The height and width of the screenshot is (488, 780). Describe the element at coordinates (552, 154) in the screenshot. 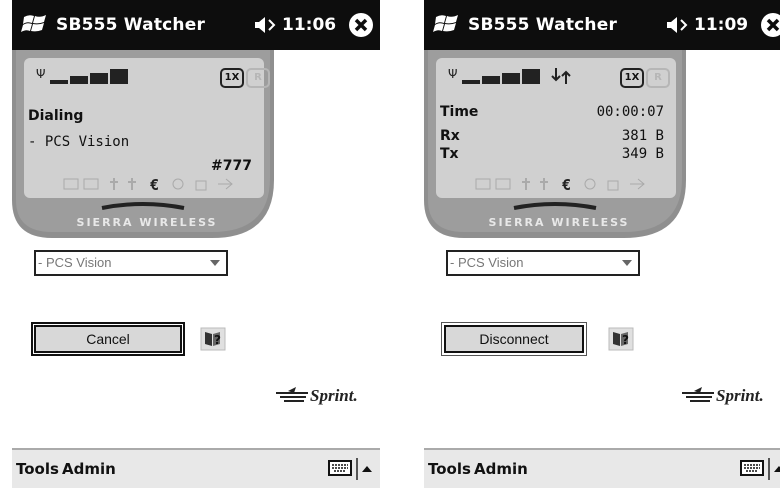

I see `tx-row: Tx 349 B` at that location.